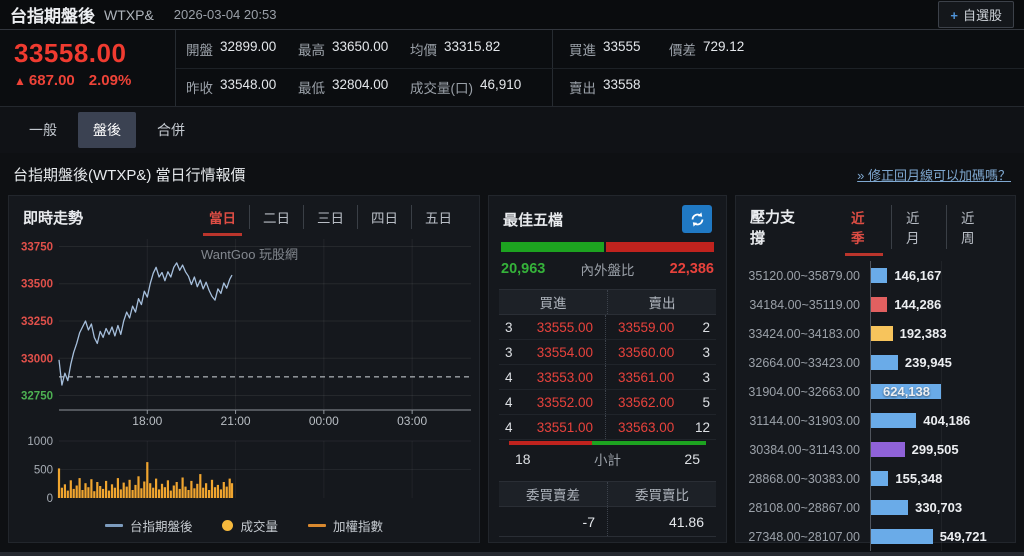 The image size is (1024, 556). I want to click on support-resistance-row: 28108.00~28867.00 330,703, so click(875, 507).